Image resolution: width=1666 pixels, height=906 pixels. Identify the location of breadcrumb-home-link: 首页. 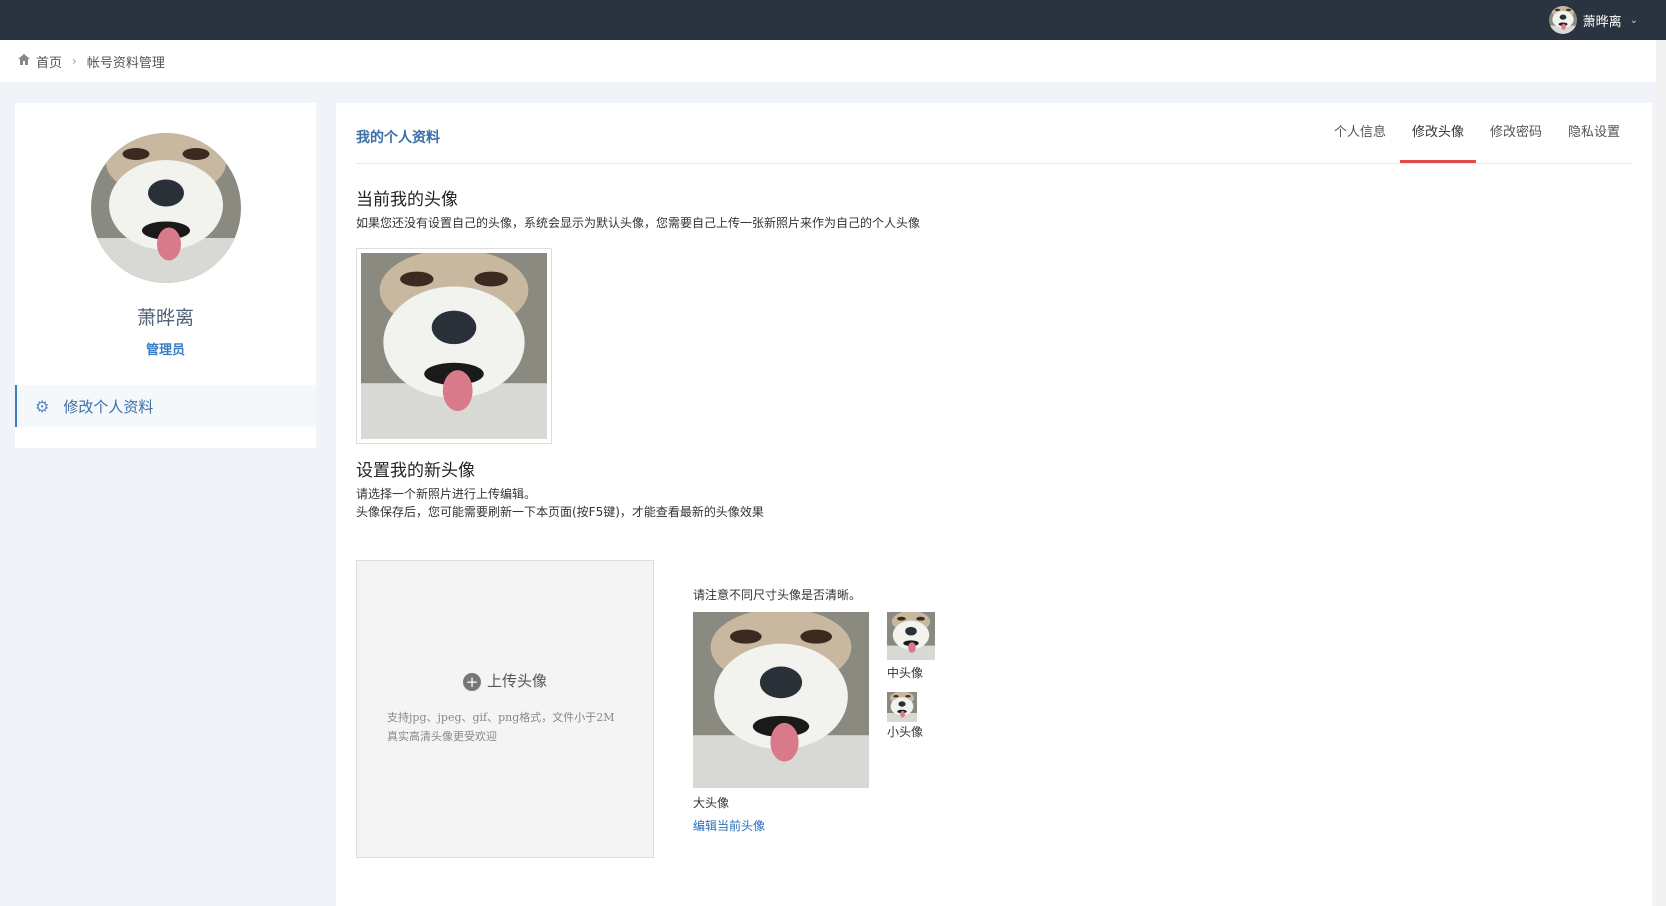
(49, 61).